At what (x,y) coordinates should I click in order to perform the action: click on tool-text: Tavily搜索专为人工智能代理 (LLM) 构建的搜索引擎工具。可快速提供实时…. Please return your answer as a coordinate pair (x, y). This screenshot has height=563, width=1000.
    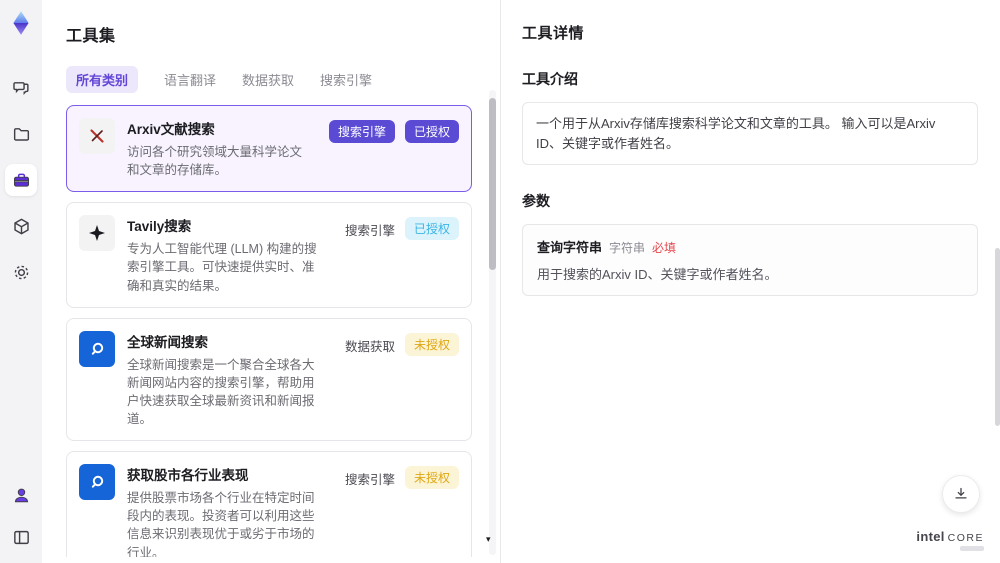
    Looking at the image, I should click on (230, 254).